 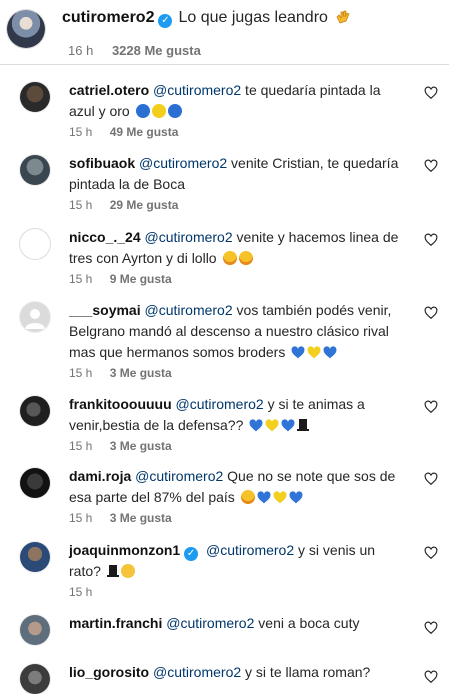 What do you see at coordinates (100, 476) in the screenshot?
I see `comment-username: dami.roja` at bounding box center [100, 476].